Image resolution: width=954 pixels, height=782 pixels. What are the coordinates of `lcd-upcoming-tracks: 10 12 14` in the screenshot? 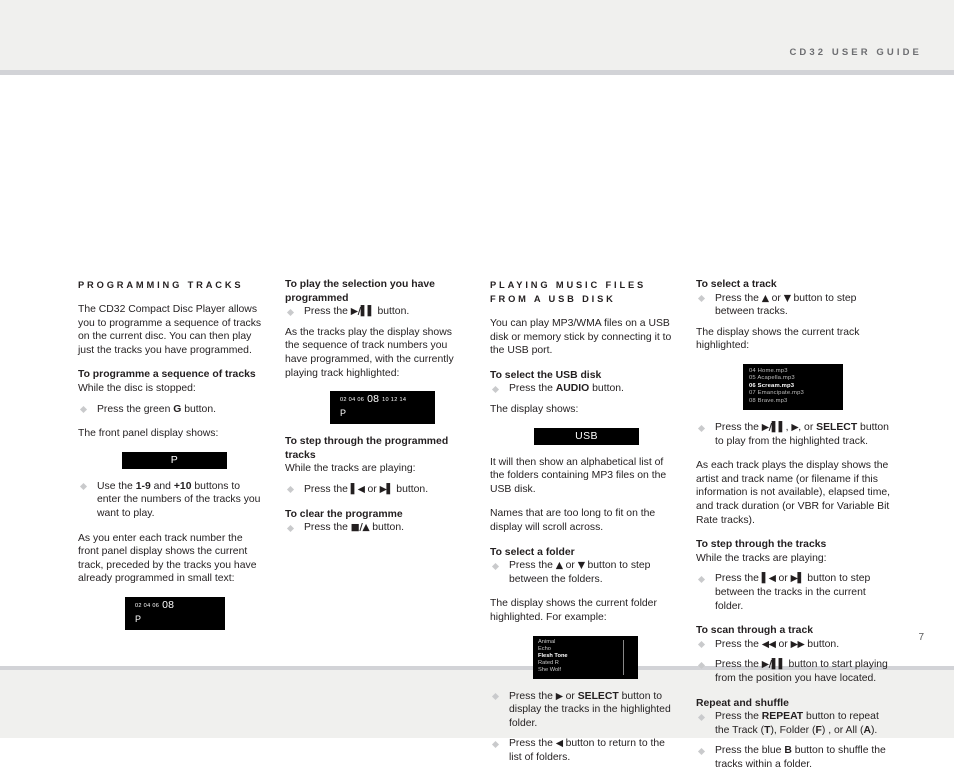 It's located at (394, 400).